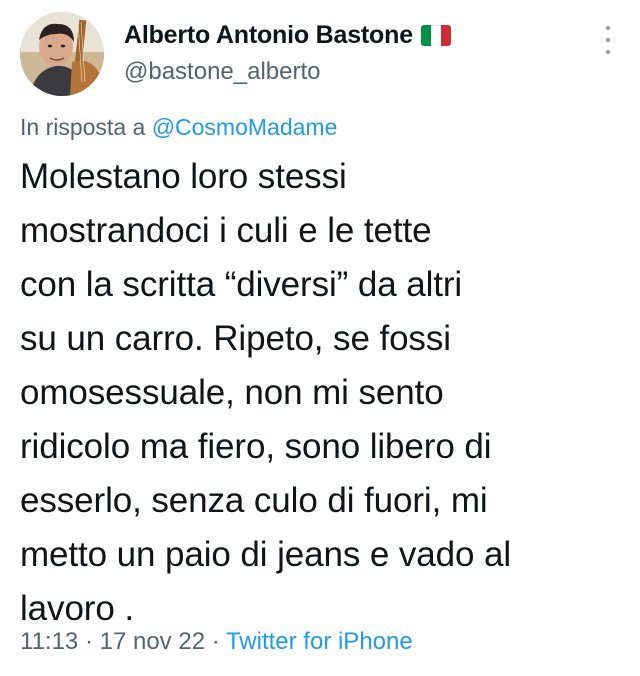 Image resolution: width=640 pixels, height=676 pixels. Describe the element at coordinates (152, 641) in the screenshot. I see `tweet-date: 17 nov 22` at that location.